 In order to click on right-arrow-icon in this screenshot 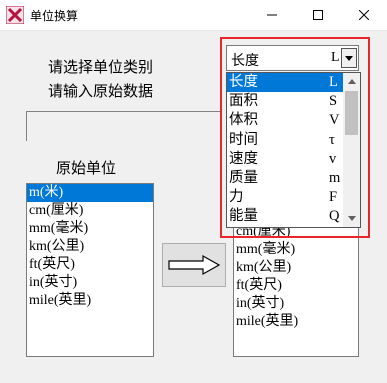, I will do `click(194, 265)`.